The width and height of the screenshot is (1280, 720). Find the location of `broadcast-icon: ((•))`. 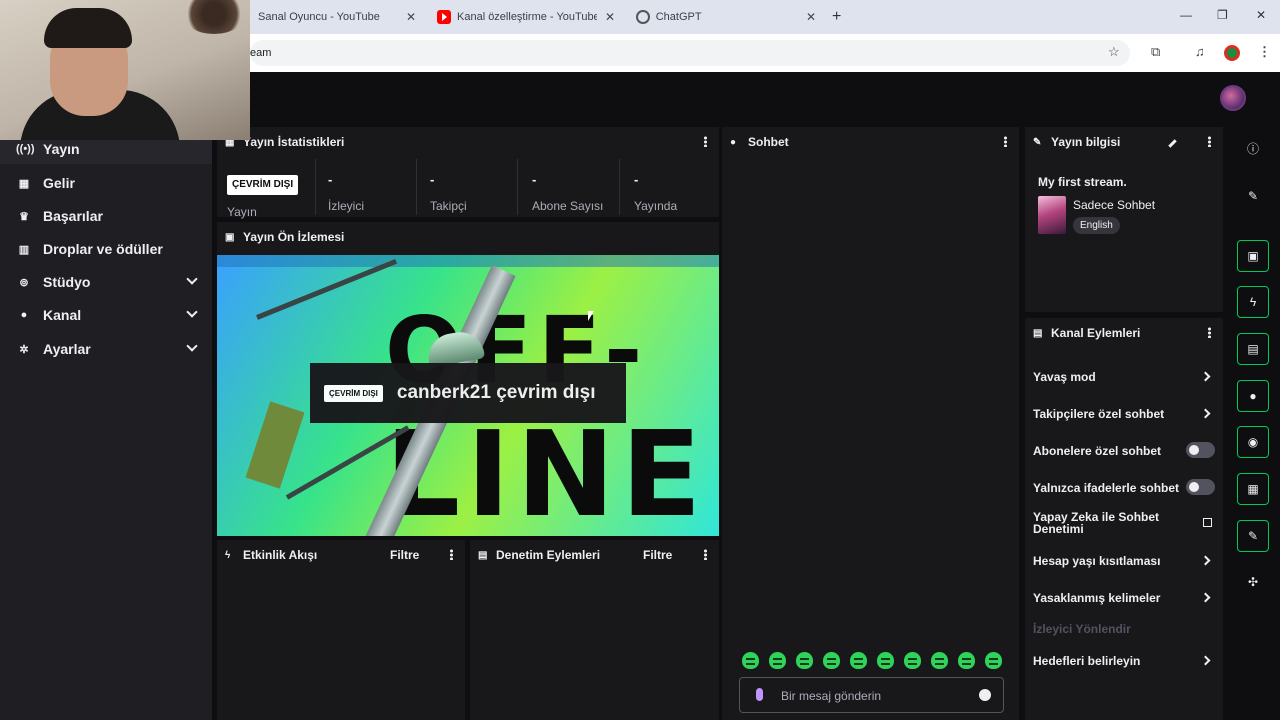

broadcast-icon: ((•)) is located at coordinates (25, 149).